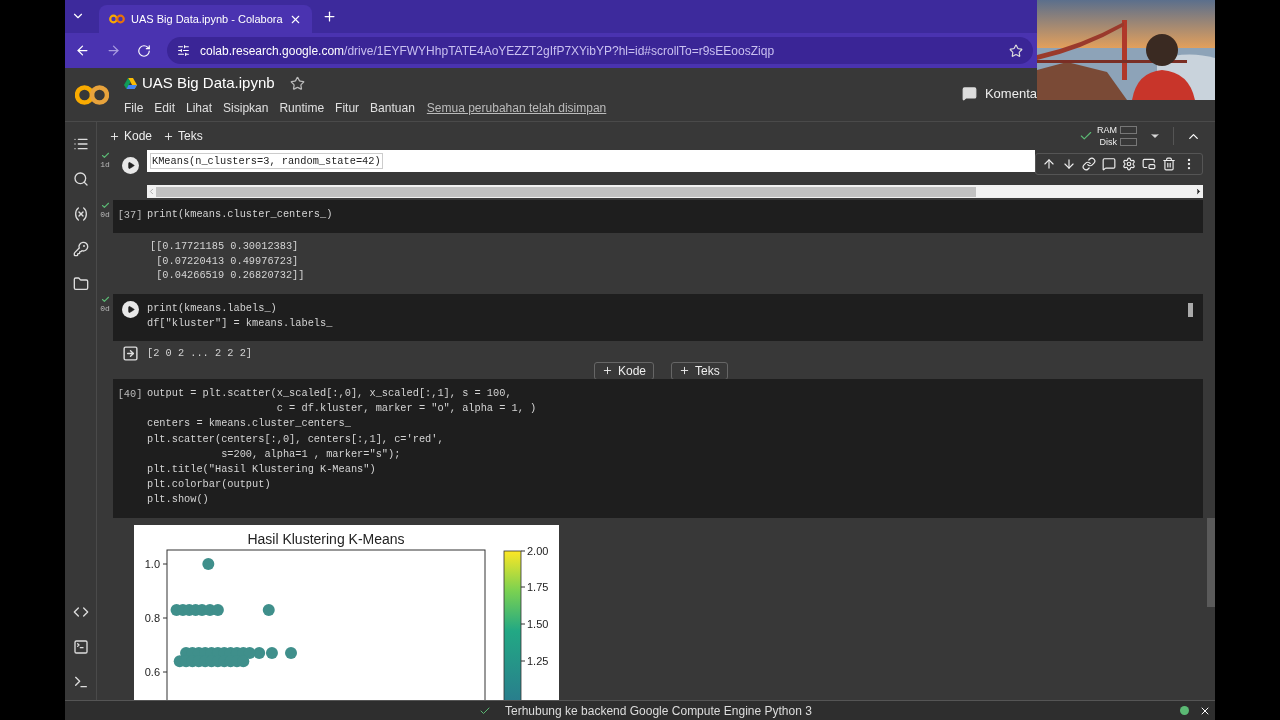  What do you see at coordinates (117, 19) in the screenshot?
I see `colab-logo-icon` at bounding box center [117, 19].